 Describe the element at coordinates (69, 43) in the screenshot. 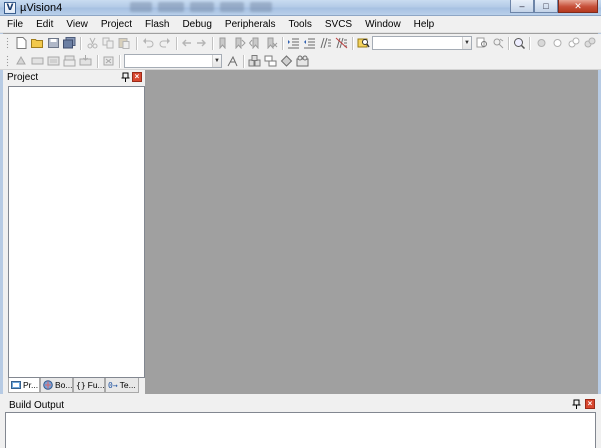

I see `save-all-icon` at that location.